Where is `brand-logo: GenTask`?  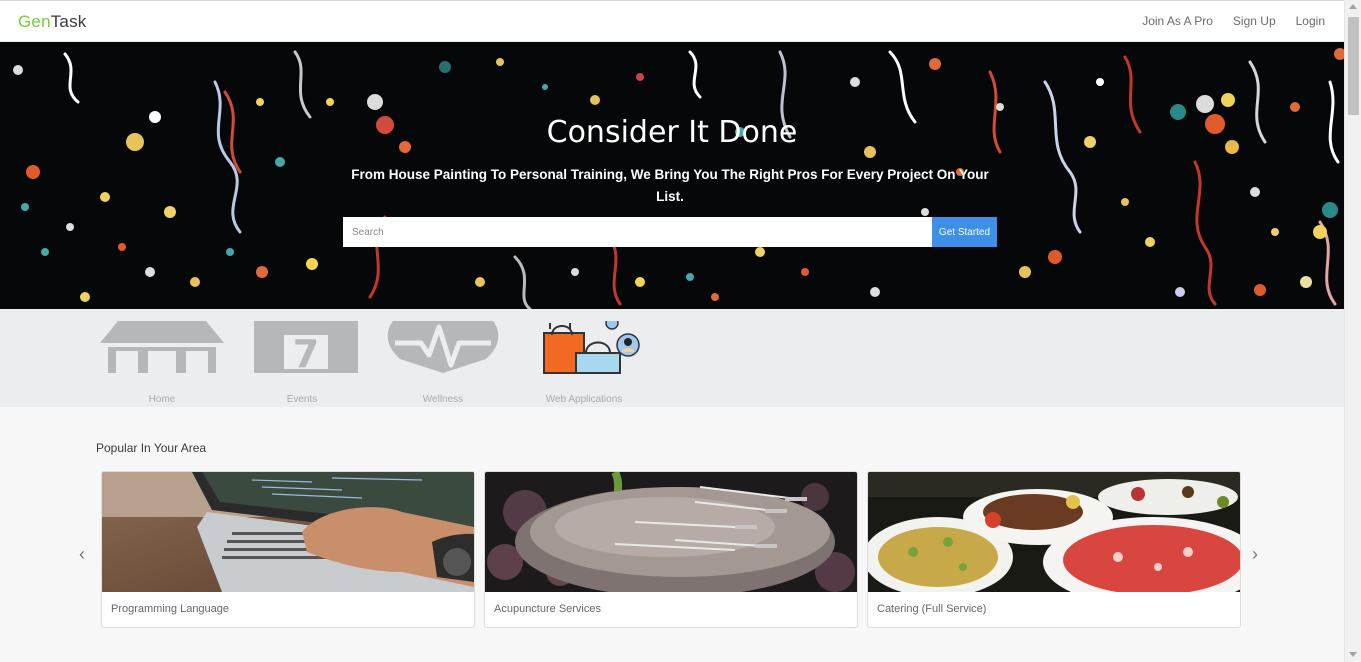
brand-logo: GenTask is located at coordinates (52, 22).